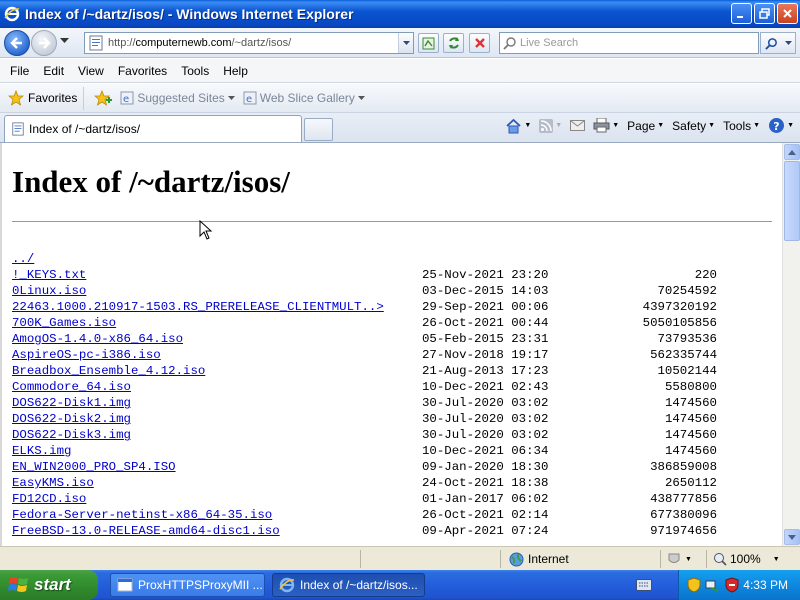 The width and height of the screenshot is (800, 600). Describe the element at coordinates (485, 355) in the screenshot. I see `file-date: 27-Nov-2018 19:17` at that location.